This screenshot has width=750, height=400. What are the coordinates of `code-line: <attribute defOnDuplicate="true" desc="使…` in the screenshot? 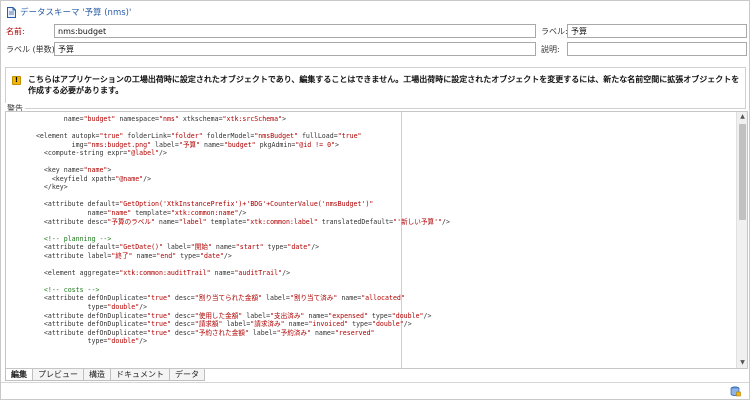 It's located at (230, 315).